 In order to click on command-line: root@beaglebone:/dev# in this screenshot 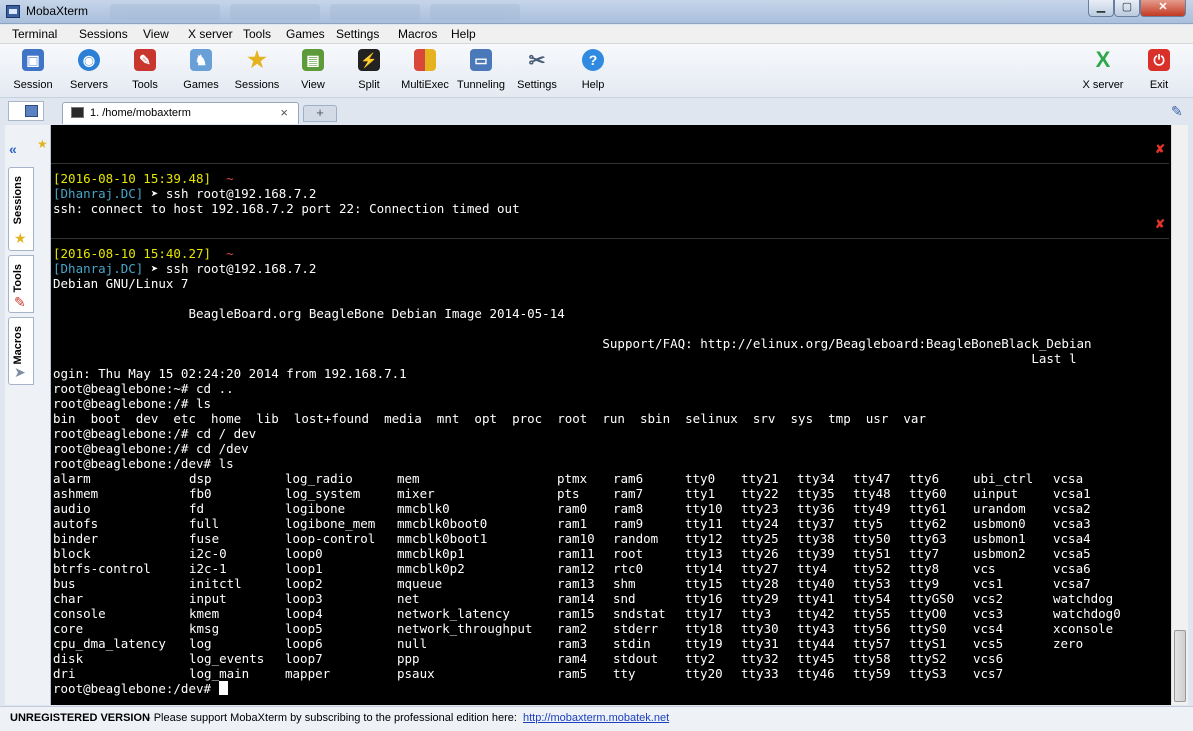, I will do `click(140, 688)`.